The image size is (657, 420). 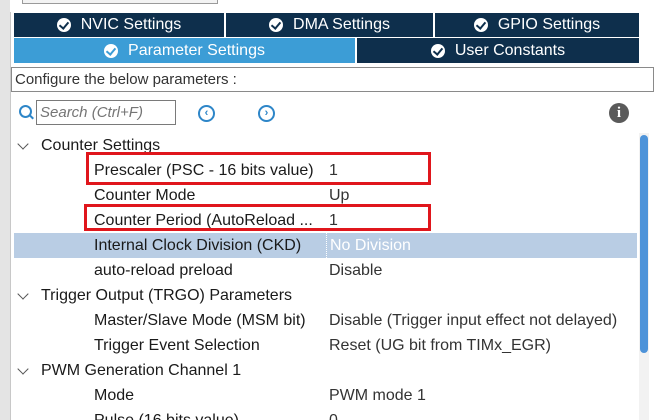 What do you see at coordinates (377, 395) in the screenshot?
I see `param-value: PWM mode 1` at bounding box center [377, 395].